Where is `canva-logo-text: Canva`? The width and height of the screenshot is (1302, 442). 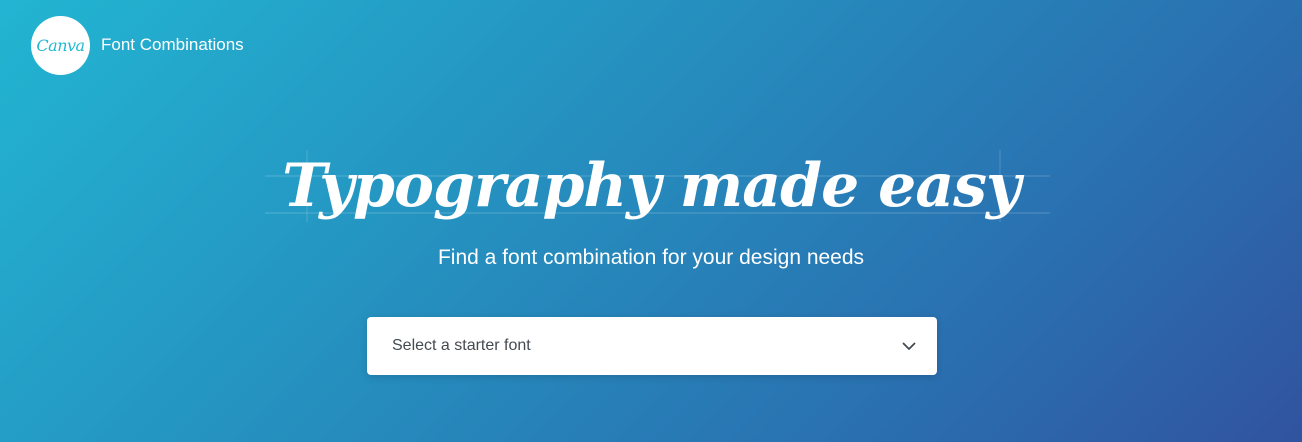
canva-logo-text: Canva is located at coordinates (60, 45).